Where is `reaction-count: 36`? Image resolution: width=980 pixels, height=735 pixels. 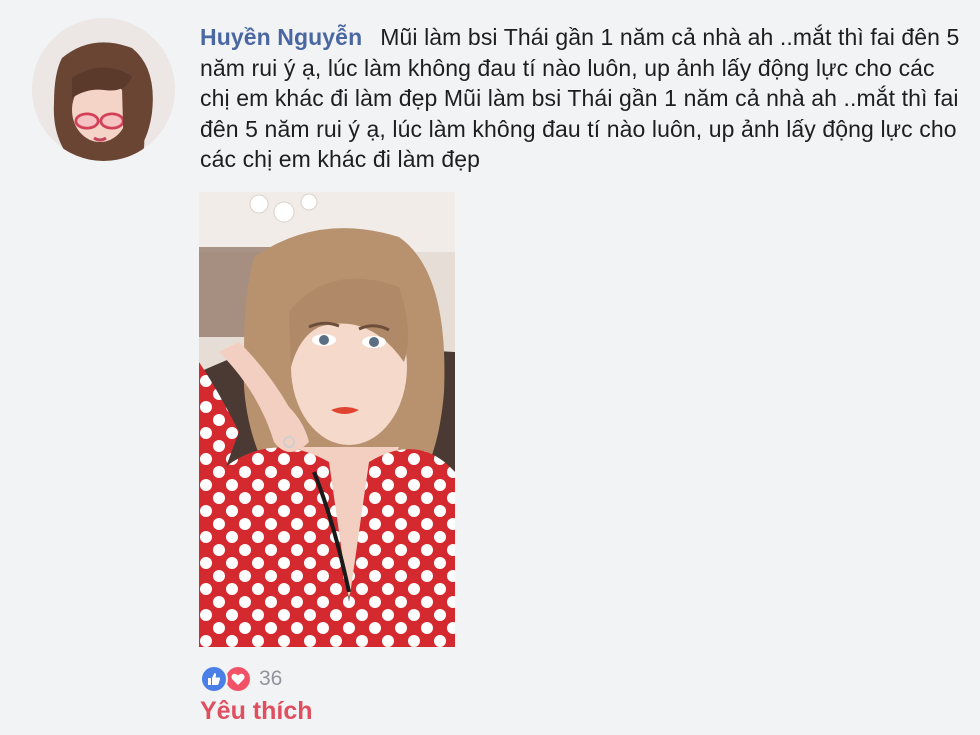 reaction-count: 36 is located at coordinates (271, 678).